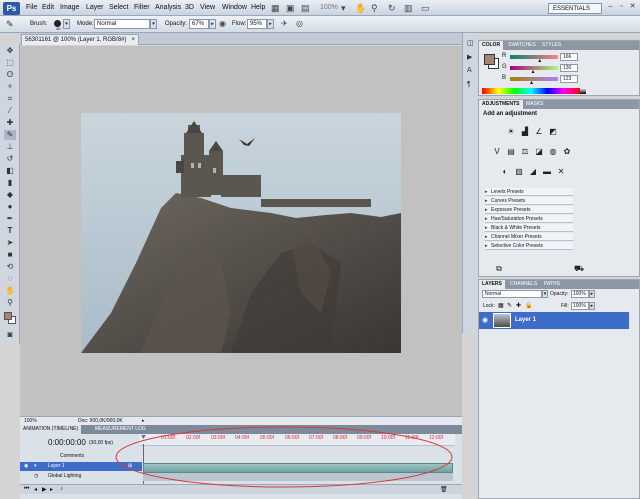 Image resolution: width=640 pixels, height=499 pixels. Describe the element at coordinates (512, 294) in the screenshot. I see `blend-mode-select: Normal` at that location.